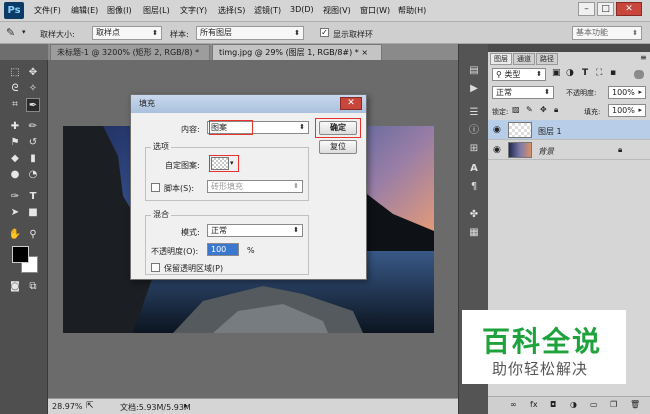 The width and height of the screenshot is (650, 414). Describe the element at coordinates (613, 404) in the screenshot. I see `new-layer-icon: ❐` at that location.